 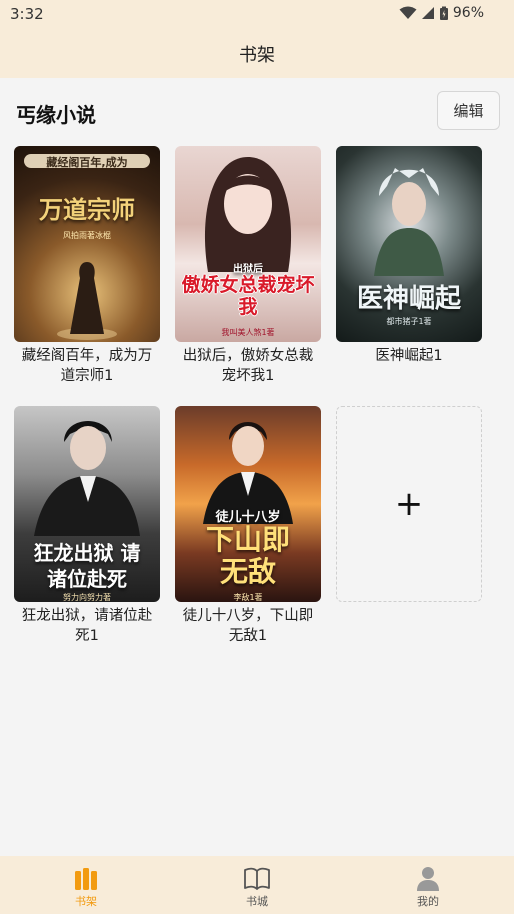 I want to click on cover-author: 风拍雨著冰棍, so click(x=87, y=235).